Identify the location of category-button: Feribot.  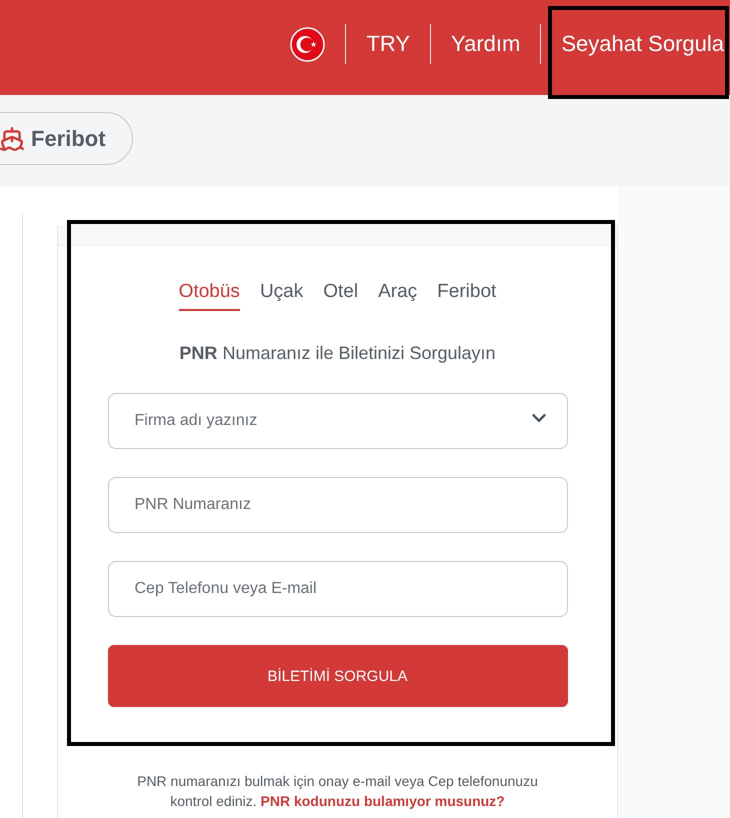
(66, 138).